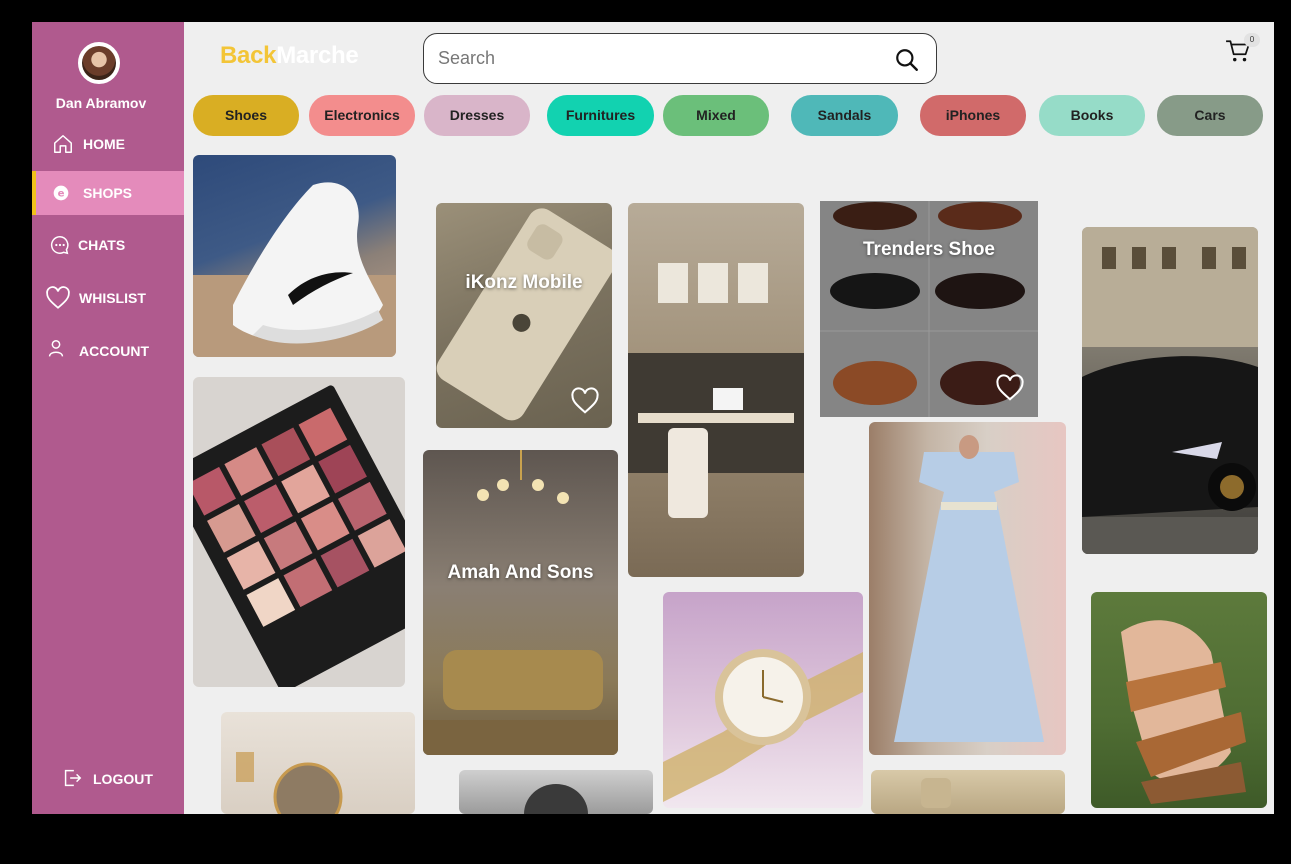 The image size is (1291, 864). I want to click on nav-whislist: WHISLIST, so click(108, 298).